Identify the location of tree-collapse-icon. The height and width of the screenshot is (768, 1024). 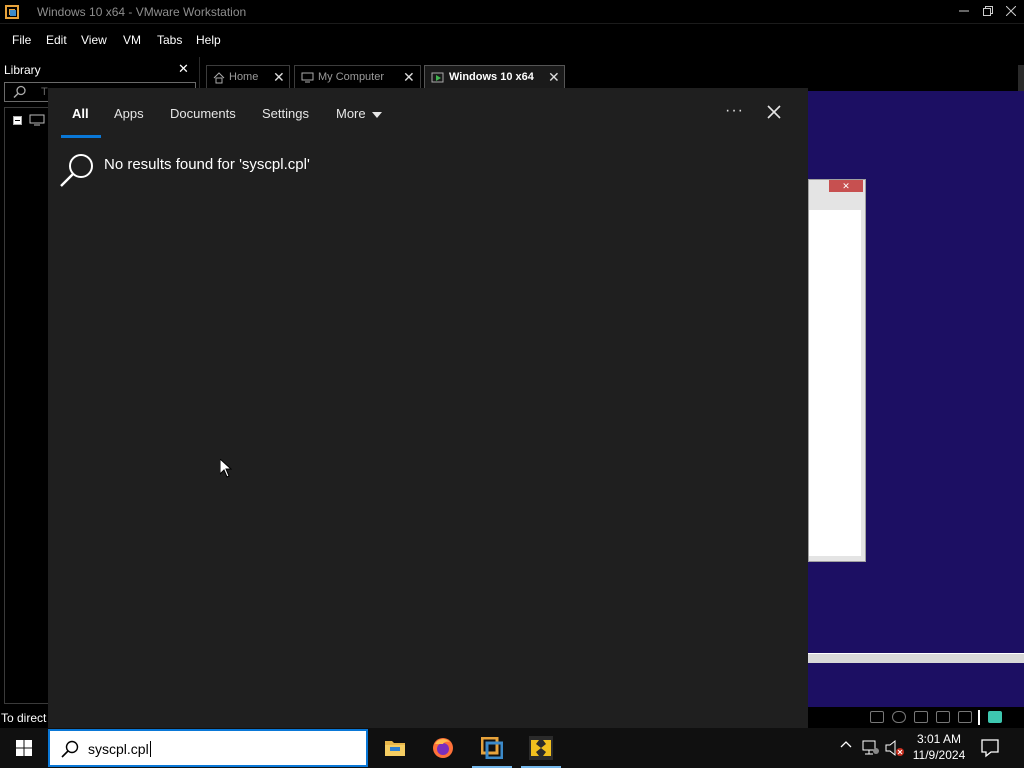
(17, 120).